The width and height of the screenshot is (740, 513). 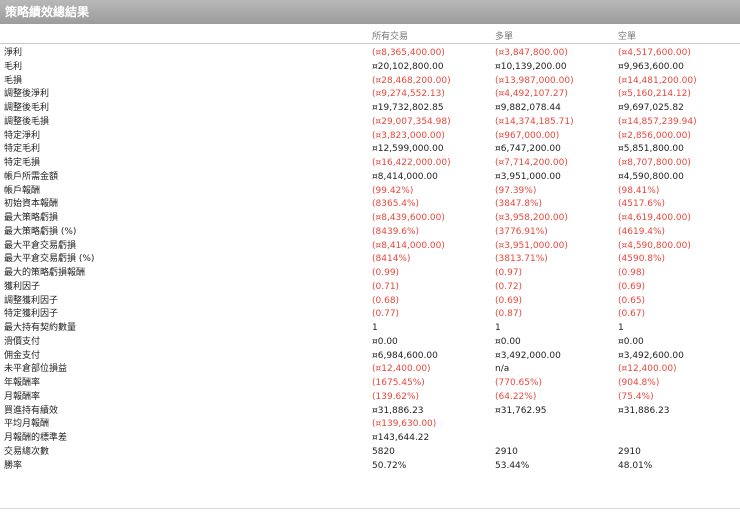 I want to click on value-all-trades: (8414%), so click(x=391, y=259).